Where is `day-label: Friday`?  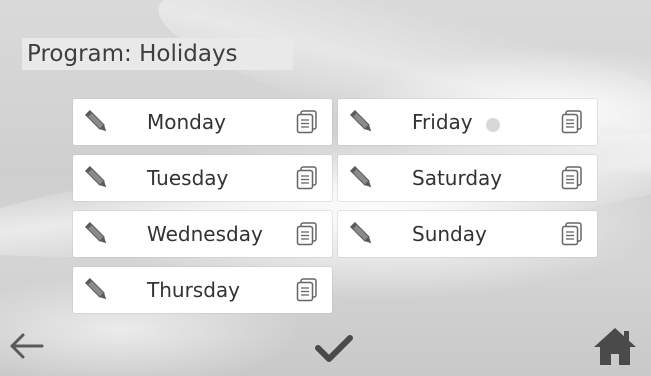
day-label: Friday is located at coordinates (442, 122).